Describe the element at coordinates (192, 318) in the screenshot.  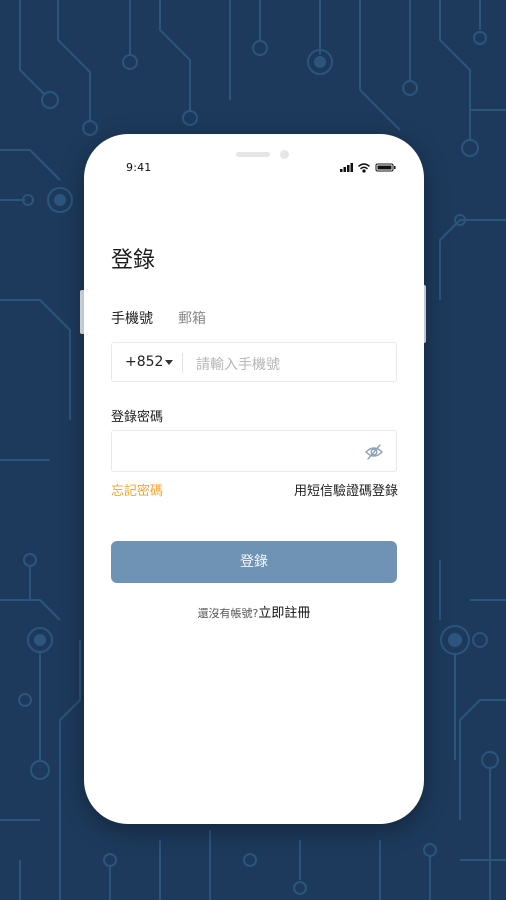
I see `tab-email: 郵箱` at that location.